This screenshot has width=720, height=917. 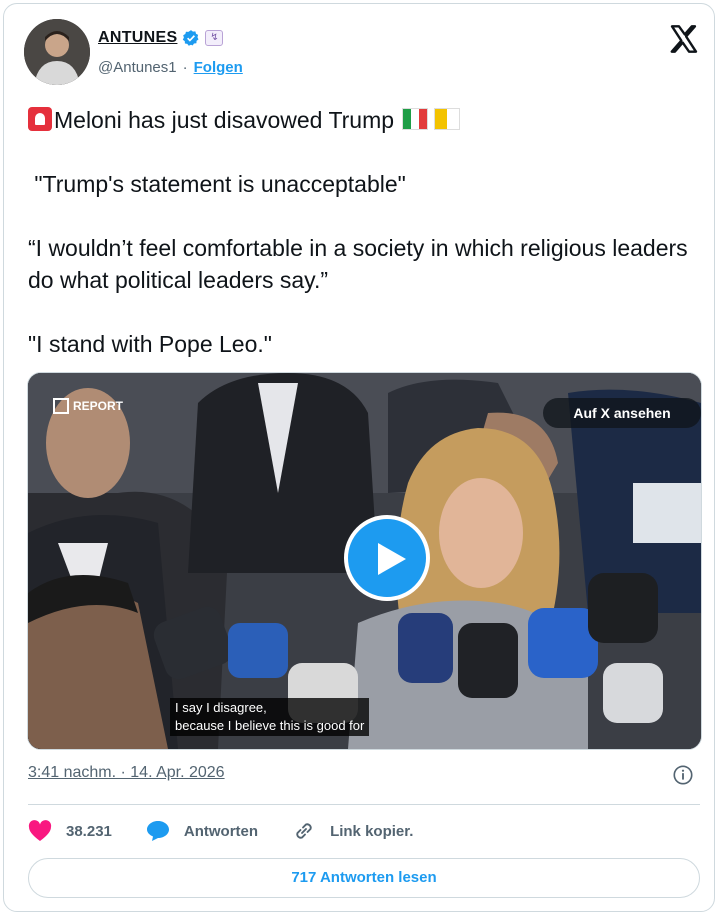 I want to click on author-name-row: ANTUNES ↯, so click(x=161, y=38).